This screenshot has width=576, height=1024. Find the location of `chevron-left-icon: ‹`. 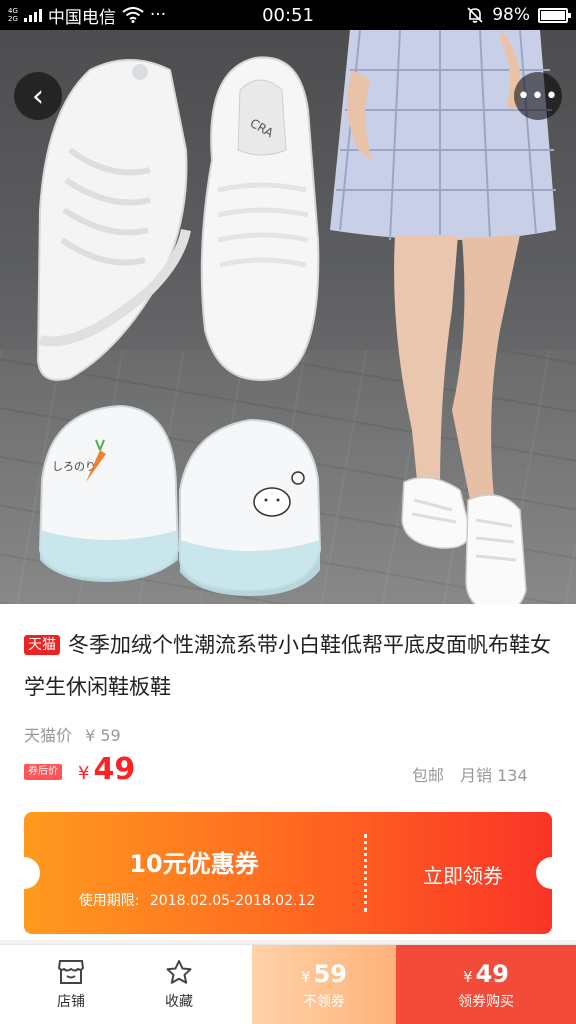

chevron-left-icon: ‹ is located at coordinates (38, 96).